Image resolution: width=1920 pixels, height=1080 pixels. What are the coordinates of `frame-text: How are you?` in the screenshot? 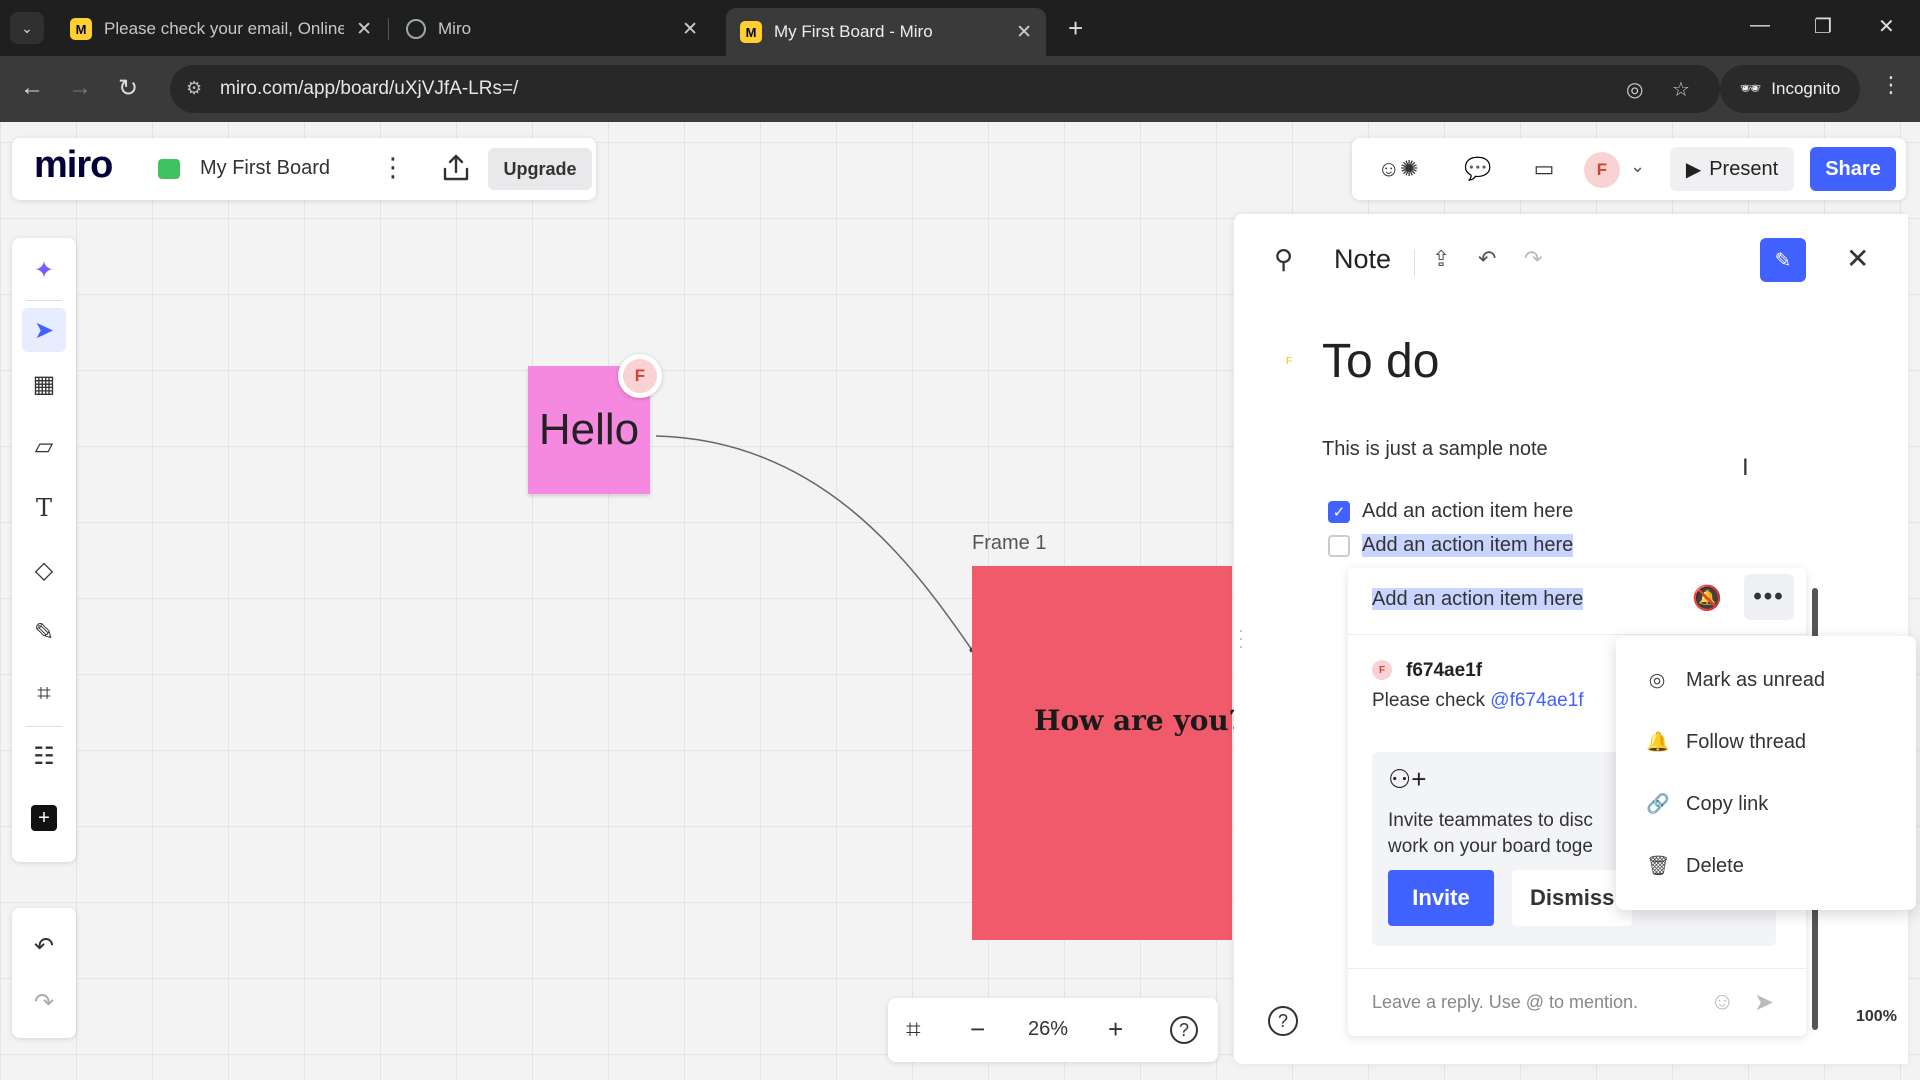 It's located at (1139, 720).